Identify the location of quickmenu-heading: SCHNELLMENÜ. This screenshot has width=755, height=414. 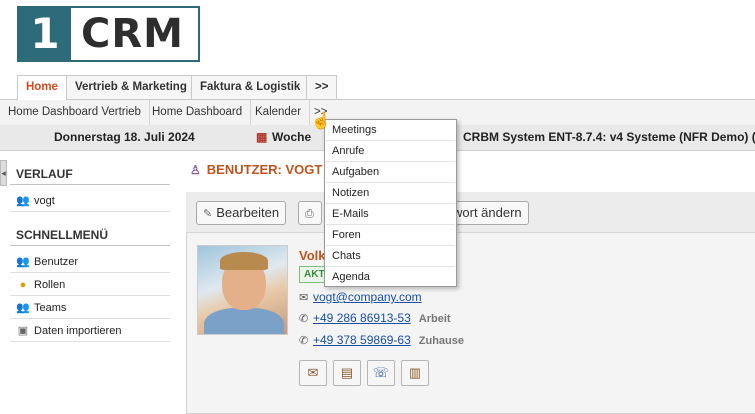
(90, 235).